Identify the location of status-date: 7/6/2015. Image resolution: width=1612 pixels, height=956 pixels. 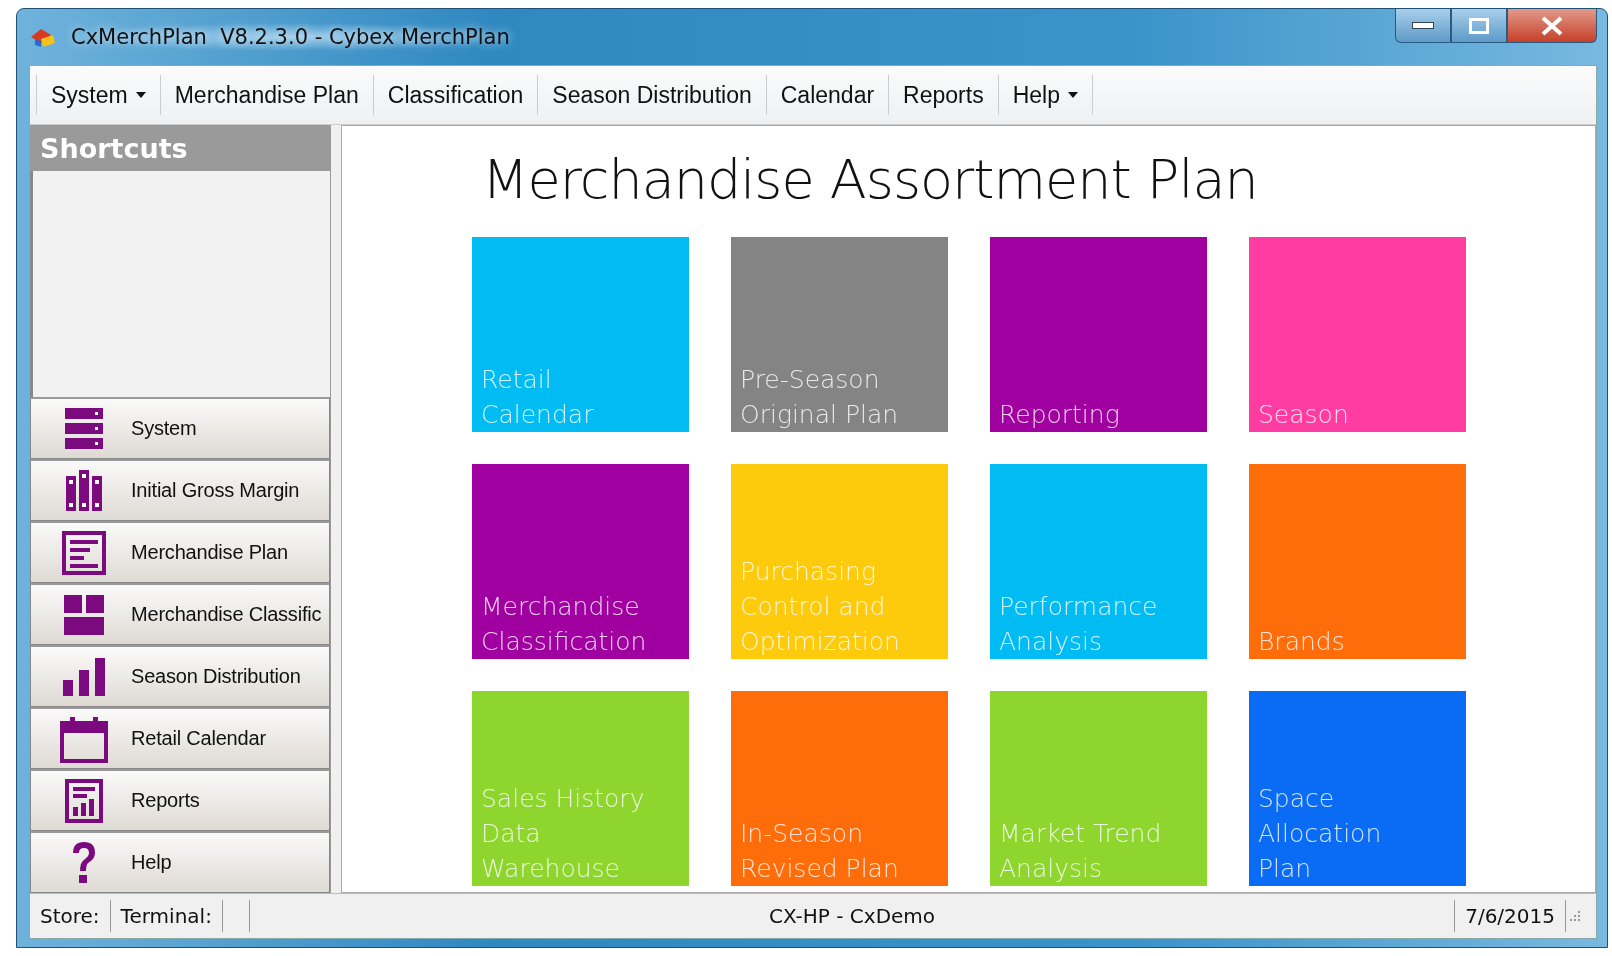
(1510, 916).